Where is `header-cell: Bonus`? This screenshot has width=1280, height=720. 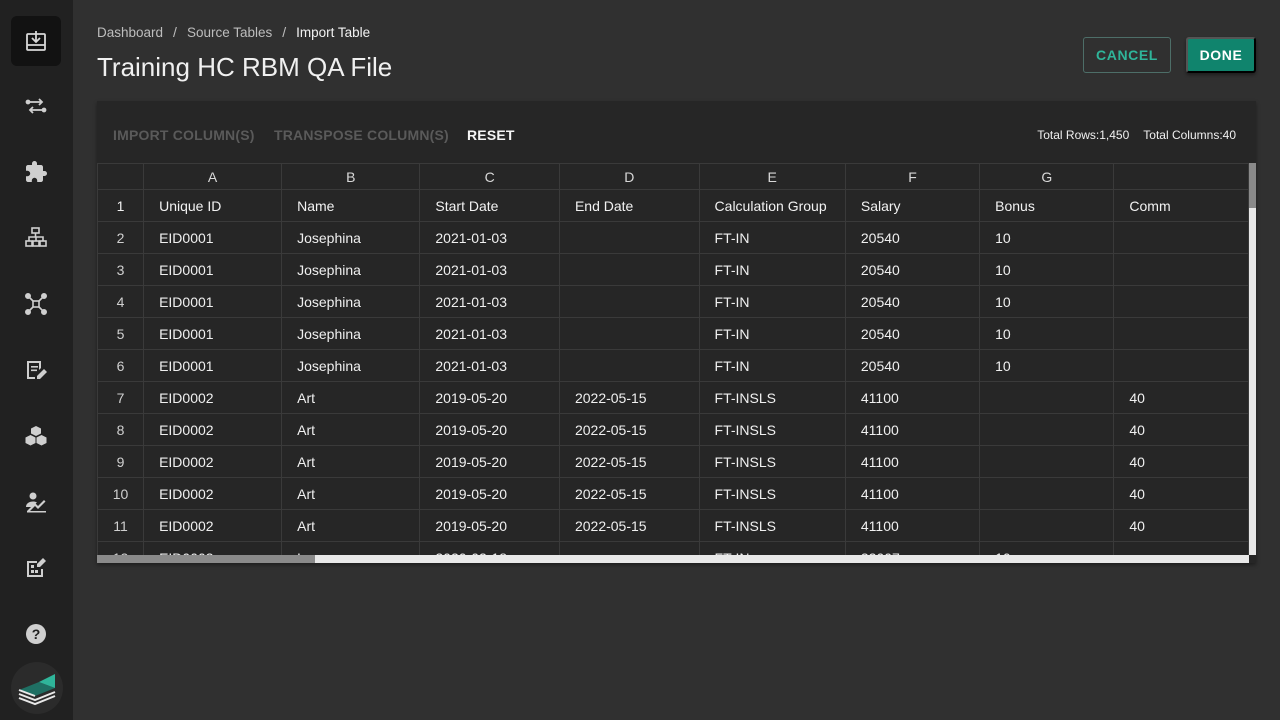 header-cell: Bonus is located at coordinates (1047, 205).